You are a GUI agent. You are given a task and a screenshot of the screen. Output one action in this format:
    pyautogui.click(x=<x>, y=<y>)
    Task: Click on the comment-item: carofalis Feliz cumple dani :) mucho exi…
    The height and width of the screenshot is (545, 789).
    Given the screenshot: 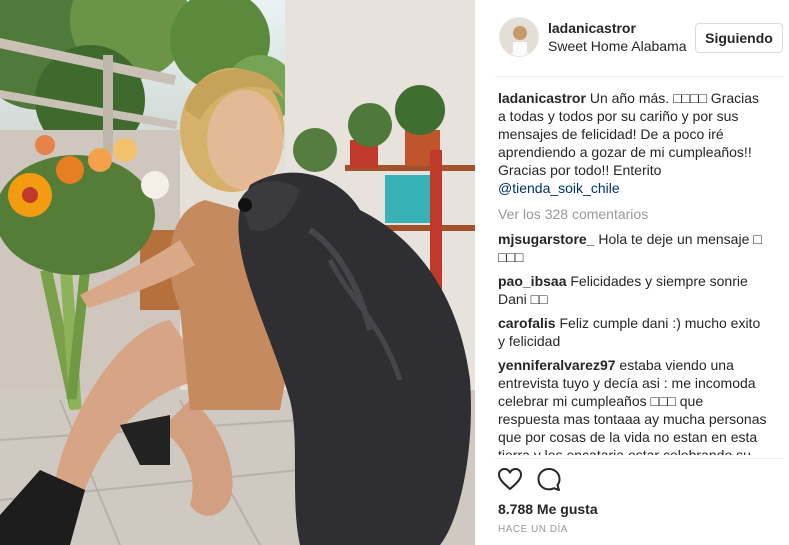 What is the action you would take?
    pyautogui.click(x=633, y=332)
    